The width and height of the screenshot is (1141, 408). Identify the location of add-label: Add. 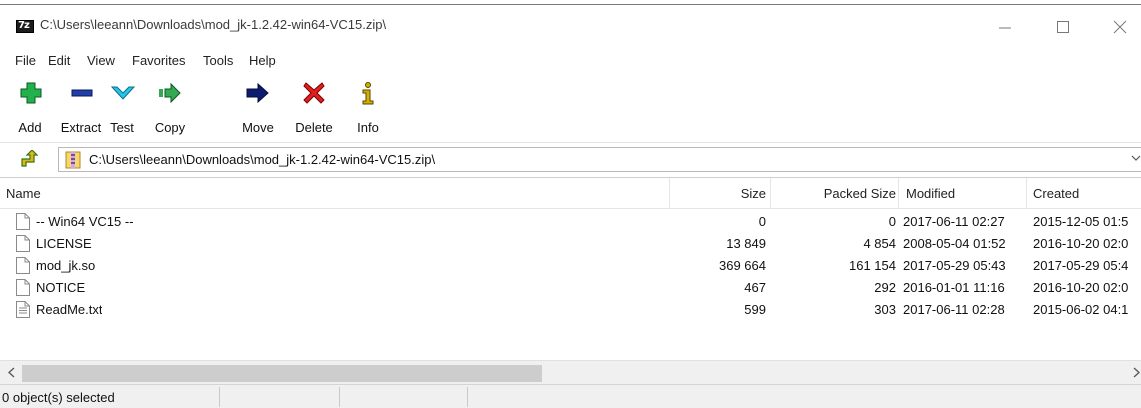
(30, 127).